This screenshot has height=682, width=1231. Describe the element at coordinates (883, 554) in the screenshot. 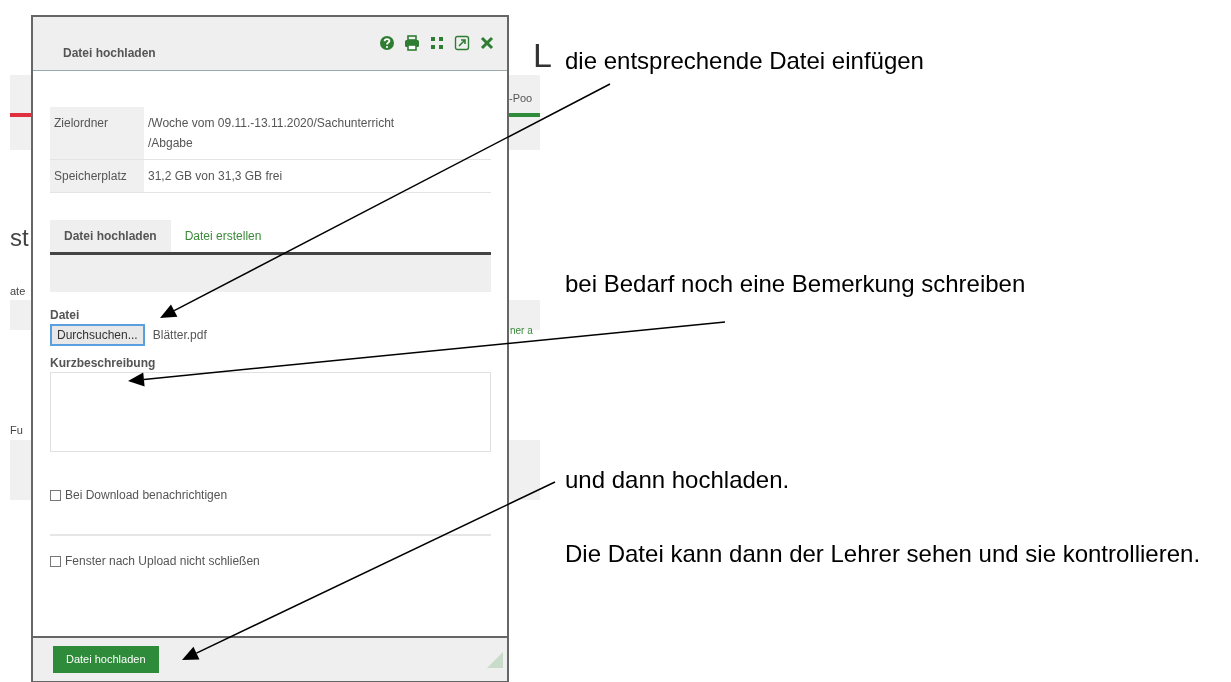

I see `annotation-text: Die Datei kann dann der Lehrer sehen und sie kontrollieren.` at that location.